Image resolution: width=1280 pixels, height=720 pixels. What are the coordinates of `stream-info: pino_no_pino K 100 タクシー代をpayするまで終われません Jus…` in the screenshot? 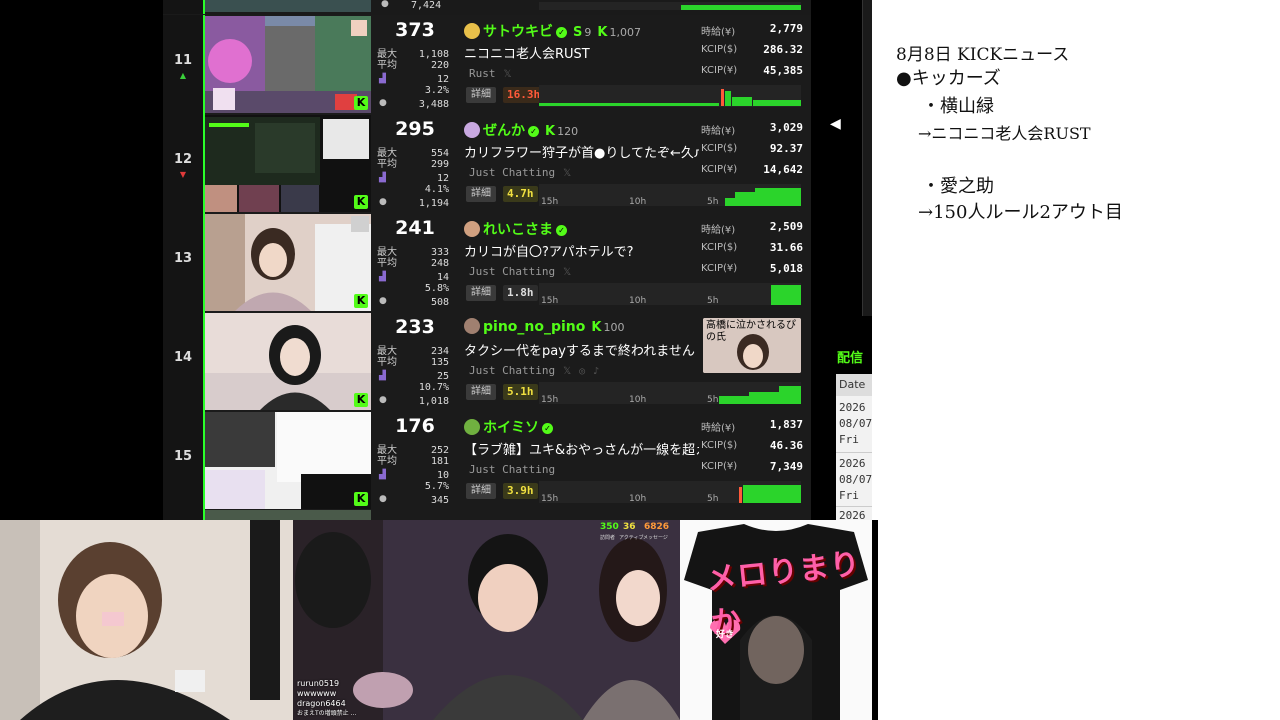 It's located at (635, 361).